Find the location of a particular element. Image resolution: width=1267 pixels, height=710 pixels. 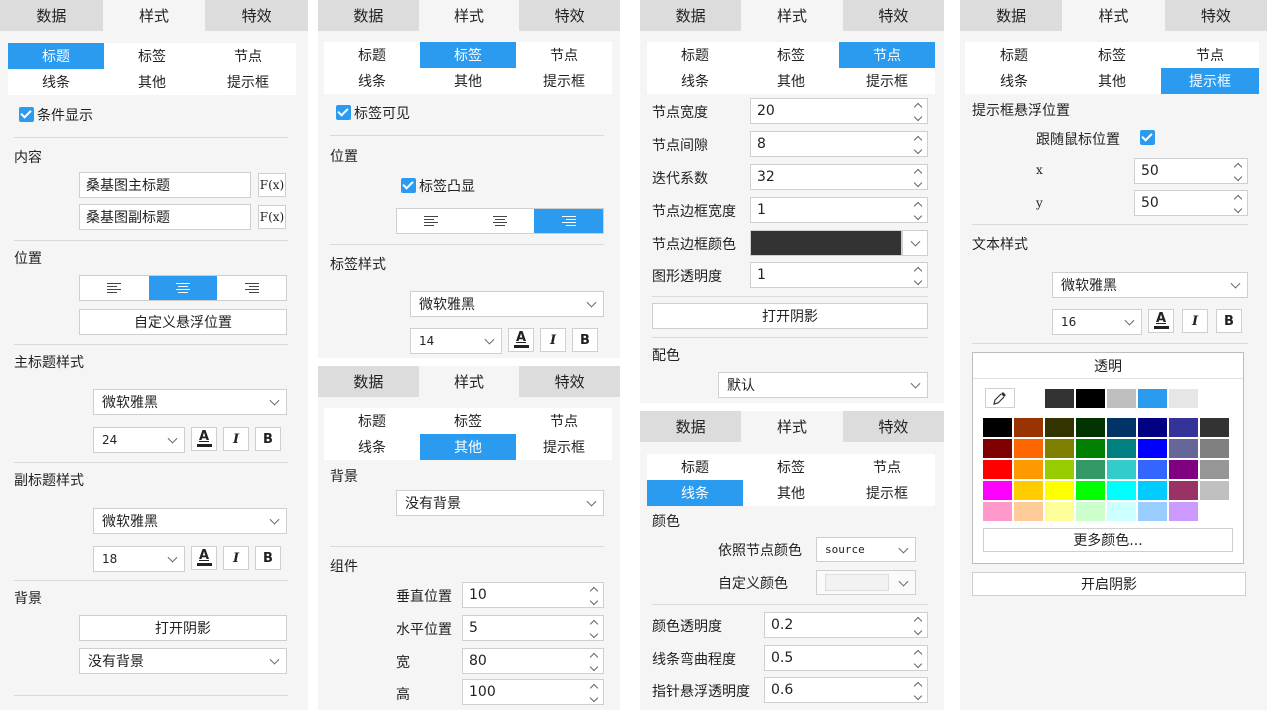

sub-italic-button: I is located at coordinates (236, 558).